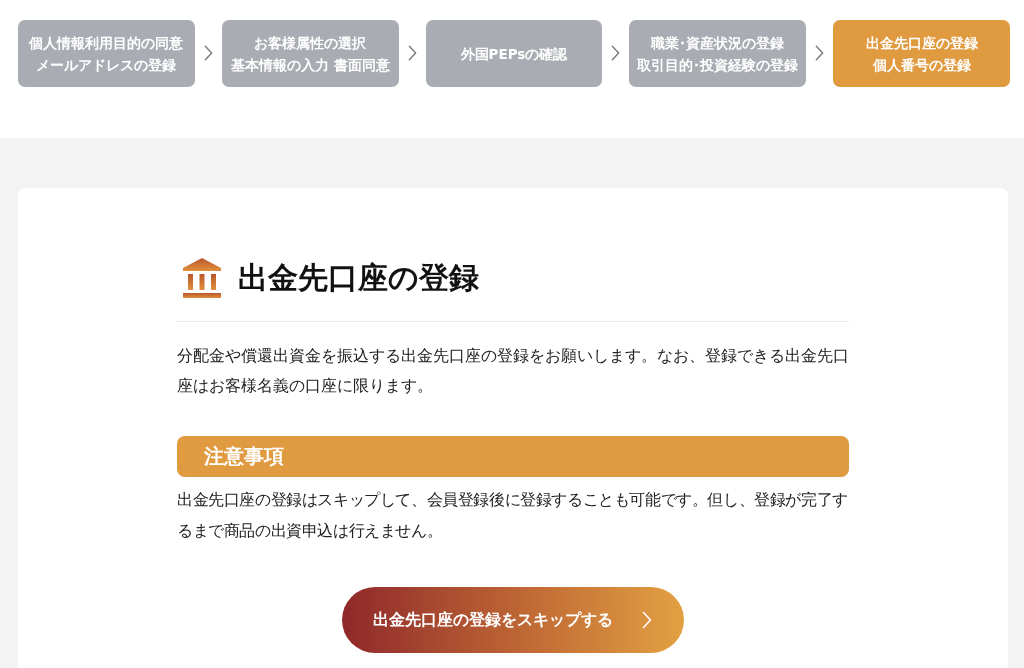 This screenshot has height=668, width=1024. What do you see at coordinates (921, 43) in the screenshot?
I see `step-label: 出金先口座の登録` at bounding box center [921, 43].